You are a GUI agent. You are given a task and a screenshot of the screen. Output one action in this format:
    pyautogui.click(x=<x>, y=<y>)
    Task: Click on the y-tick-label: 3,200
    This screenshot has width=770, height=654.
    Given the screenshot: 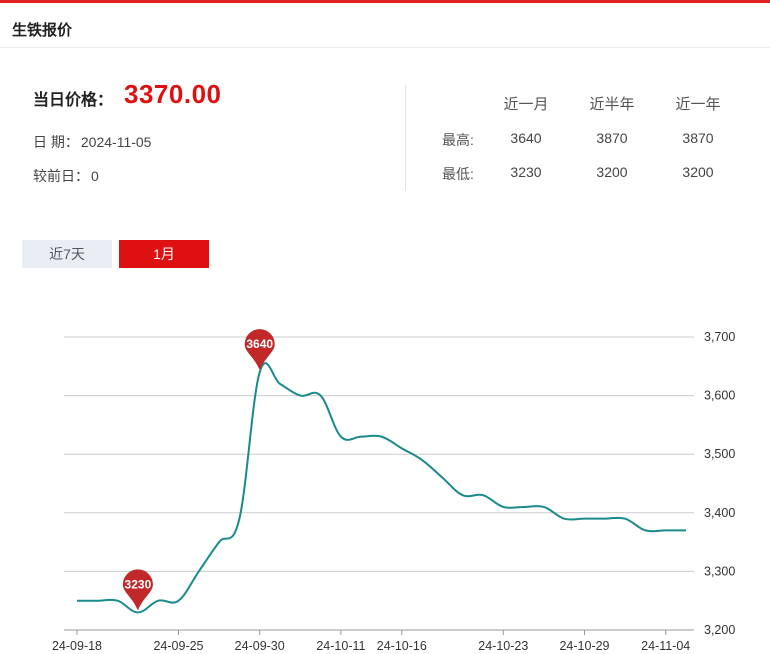 What is the action you would take?
    pyautogui.click(x=719, y=630)
    